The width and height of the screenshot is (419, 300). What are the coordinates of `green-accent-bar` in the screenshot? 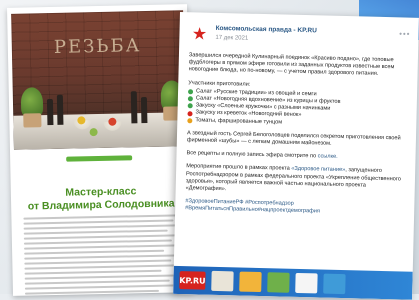 It's located at (99, 158).